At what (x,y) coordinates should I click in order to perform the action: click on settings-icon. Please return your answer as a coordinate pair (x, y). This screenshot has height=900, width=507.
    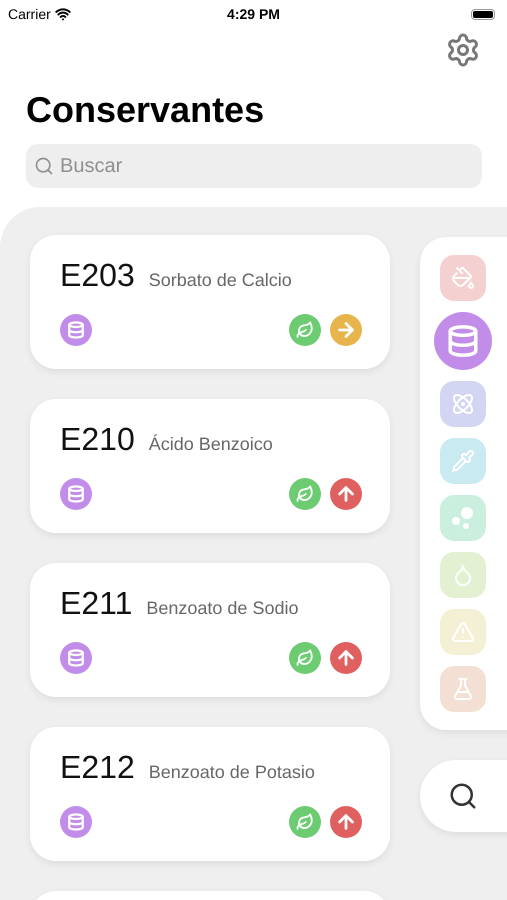
    Looking at the image, I should click on (463, 50).